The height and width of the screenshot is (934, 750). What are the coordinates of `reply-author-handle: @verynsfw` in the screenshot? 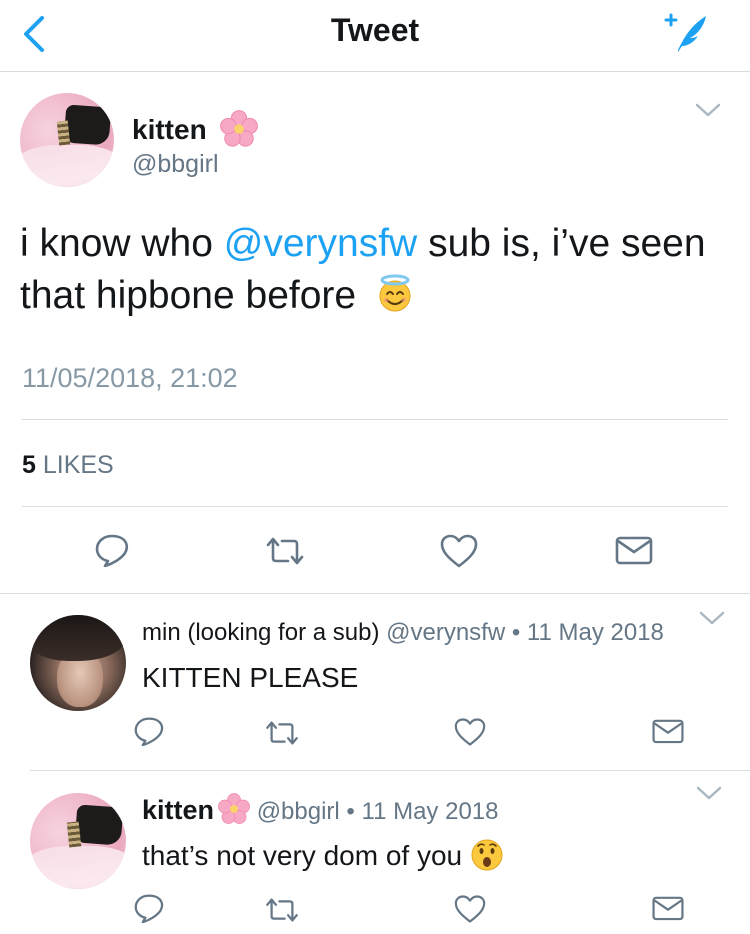 It's located at (445, 632).